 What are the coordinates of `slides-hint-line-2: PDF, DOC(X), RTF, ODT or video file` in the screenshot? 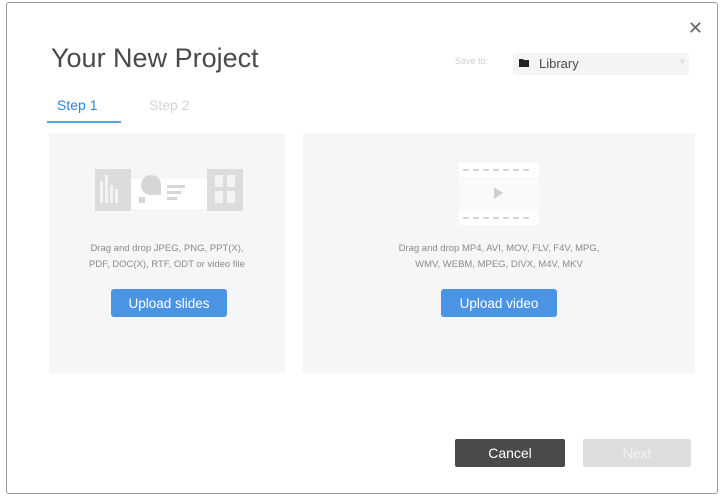 It's located at (167, 264).